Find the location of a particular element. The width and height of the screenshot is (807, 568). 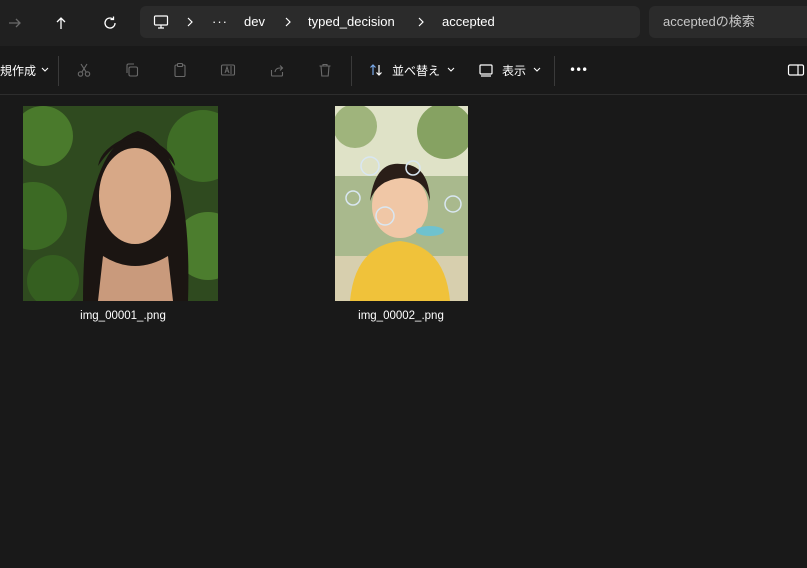

refresh-icon is located at coordinates (110, 22).